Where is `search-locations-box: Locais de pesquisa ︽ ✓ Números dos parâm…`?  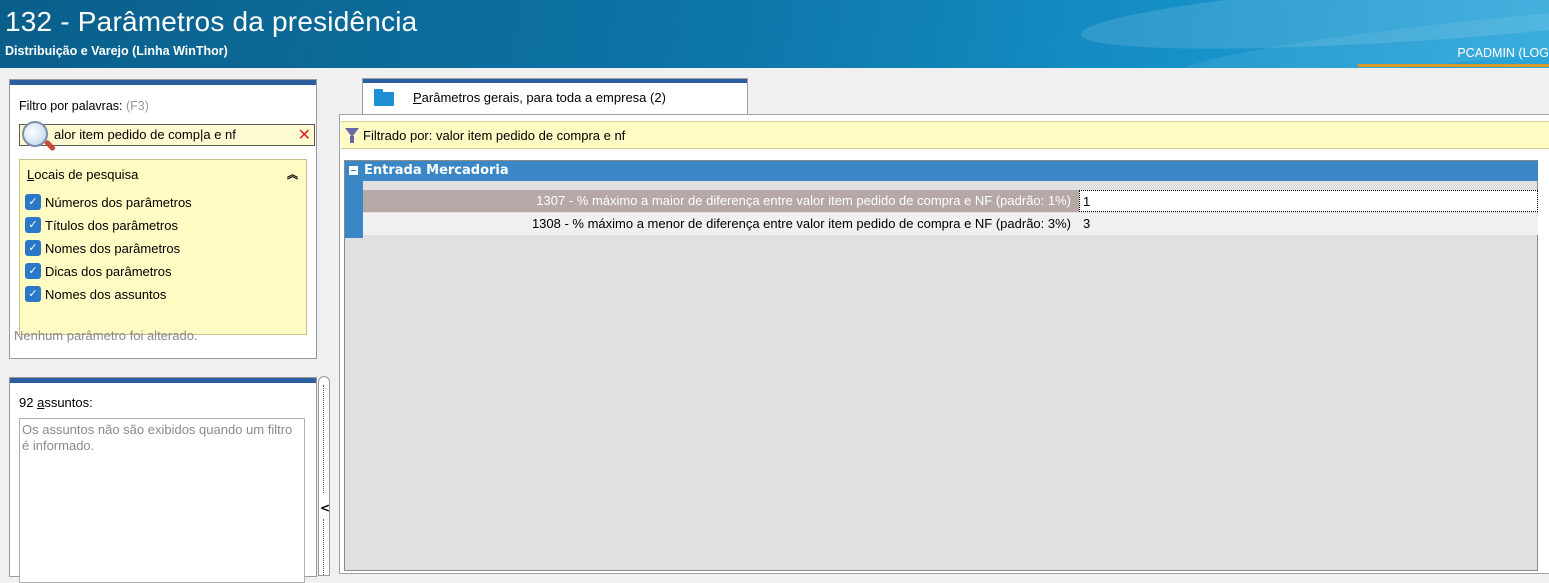
search-locations-box: Locais de pesquisa ︽ ✓ Números dos parâm… is located at coordinates (163, 247).